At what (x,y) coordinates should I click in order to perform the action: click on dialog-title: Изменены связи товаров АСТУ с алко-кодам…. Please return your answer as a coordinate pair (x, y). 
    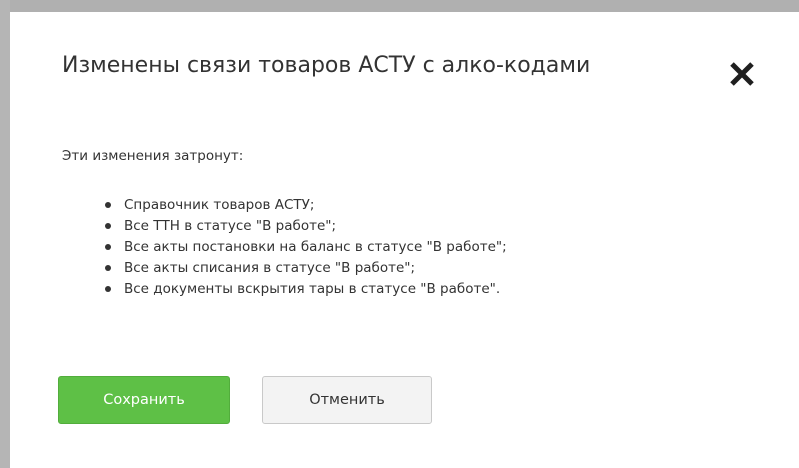
    Looking at the image, I should click on (326, 65).